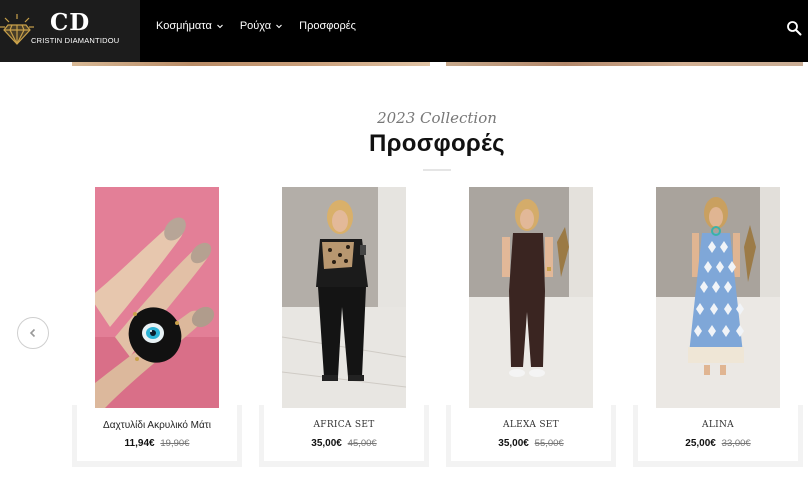  Describe the element at coordinates (531, 443) in the screenshot. I see `product-price: 35,00€ 55,00€` at that location.